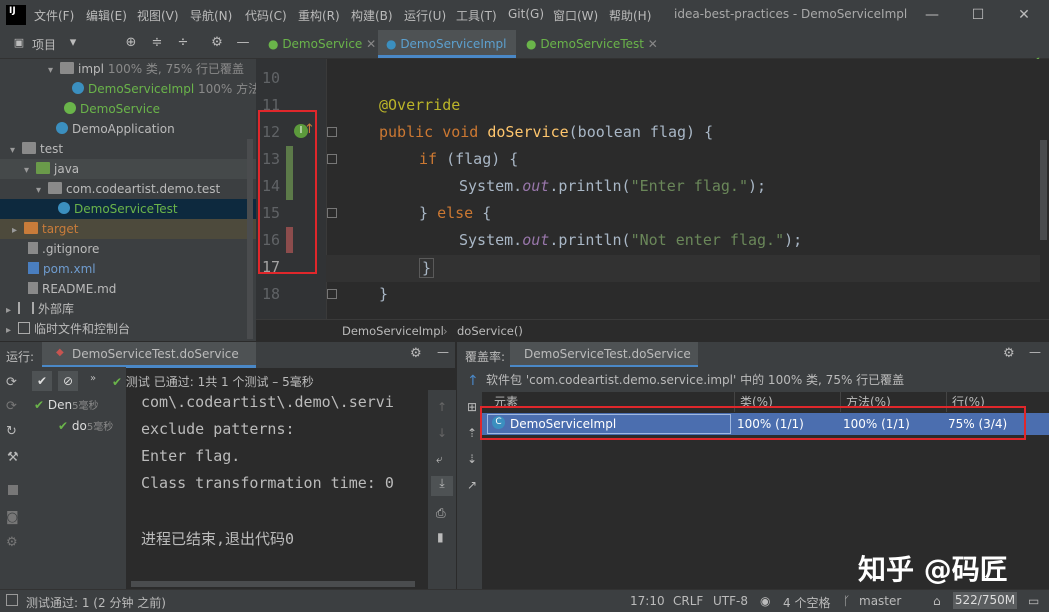  Describe the element at coordinates (12, 542) in the screenshot. I see `settings-icon: ⚙` at that location.